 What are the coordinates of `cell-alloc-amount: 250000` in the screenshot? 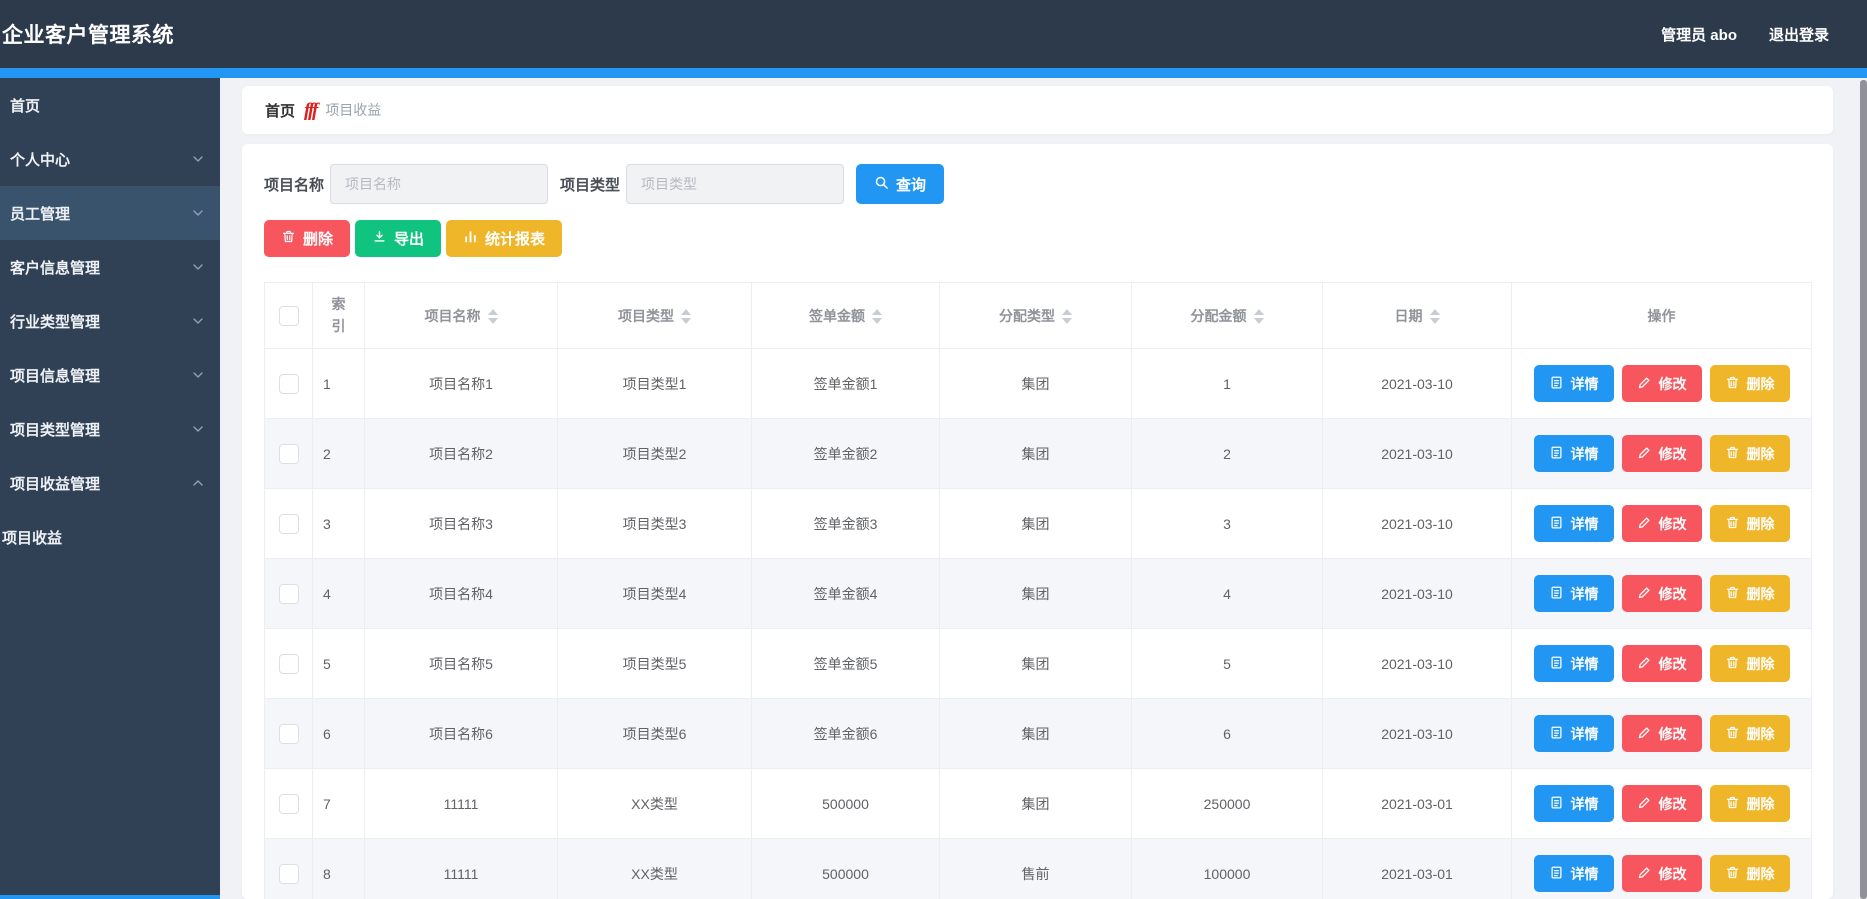 It's located at (1227, 803).